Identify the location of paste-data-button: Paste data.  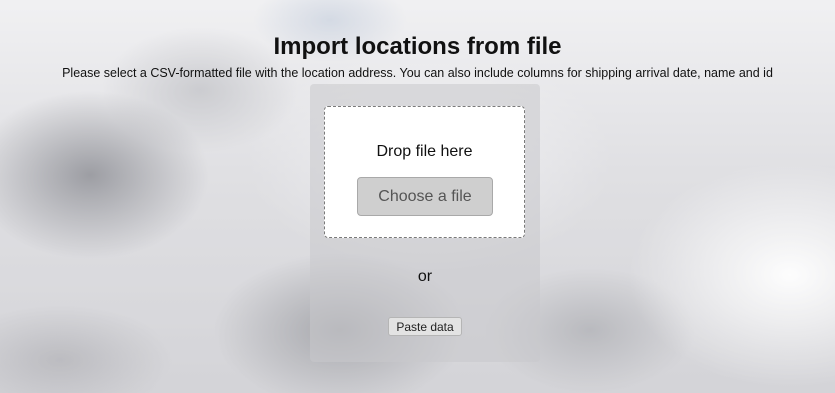
(425, 326).